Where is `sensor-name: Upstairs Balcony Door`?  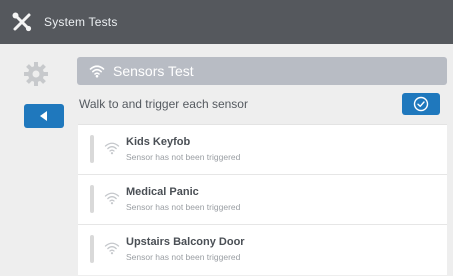 sensor-name: Upstairs Balcony Door is located at coordinates (185, 242).